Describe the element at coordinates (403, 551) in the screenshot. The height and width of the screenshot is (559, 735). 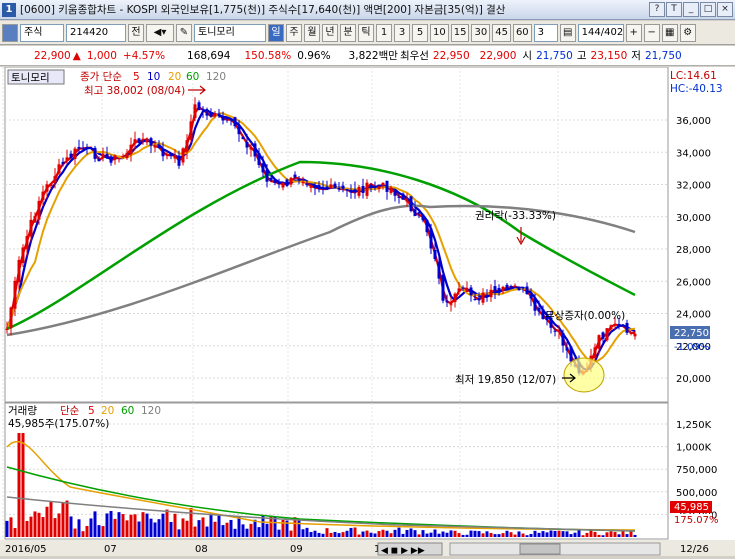
I see `playback-icons: ◀ ◼ ▶ ▶▶` at that location.